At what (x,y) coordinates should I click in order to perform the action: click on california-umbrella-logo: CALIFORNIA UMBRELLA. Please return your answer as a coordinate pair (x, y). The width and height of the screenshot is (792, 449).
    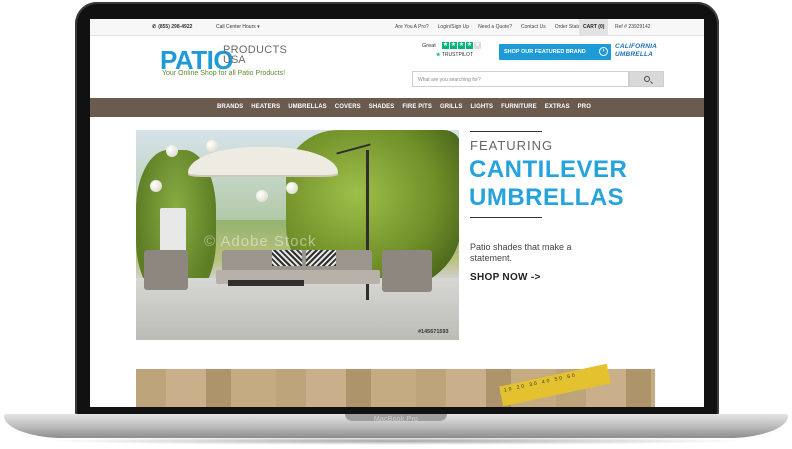
    Looking at the image, I should click on (636, 51).